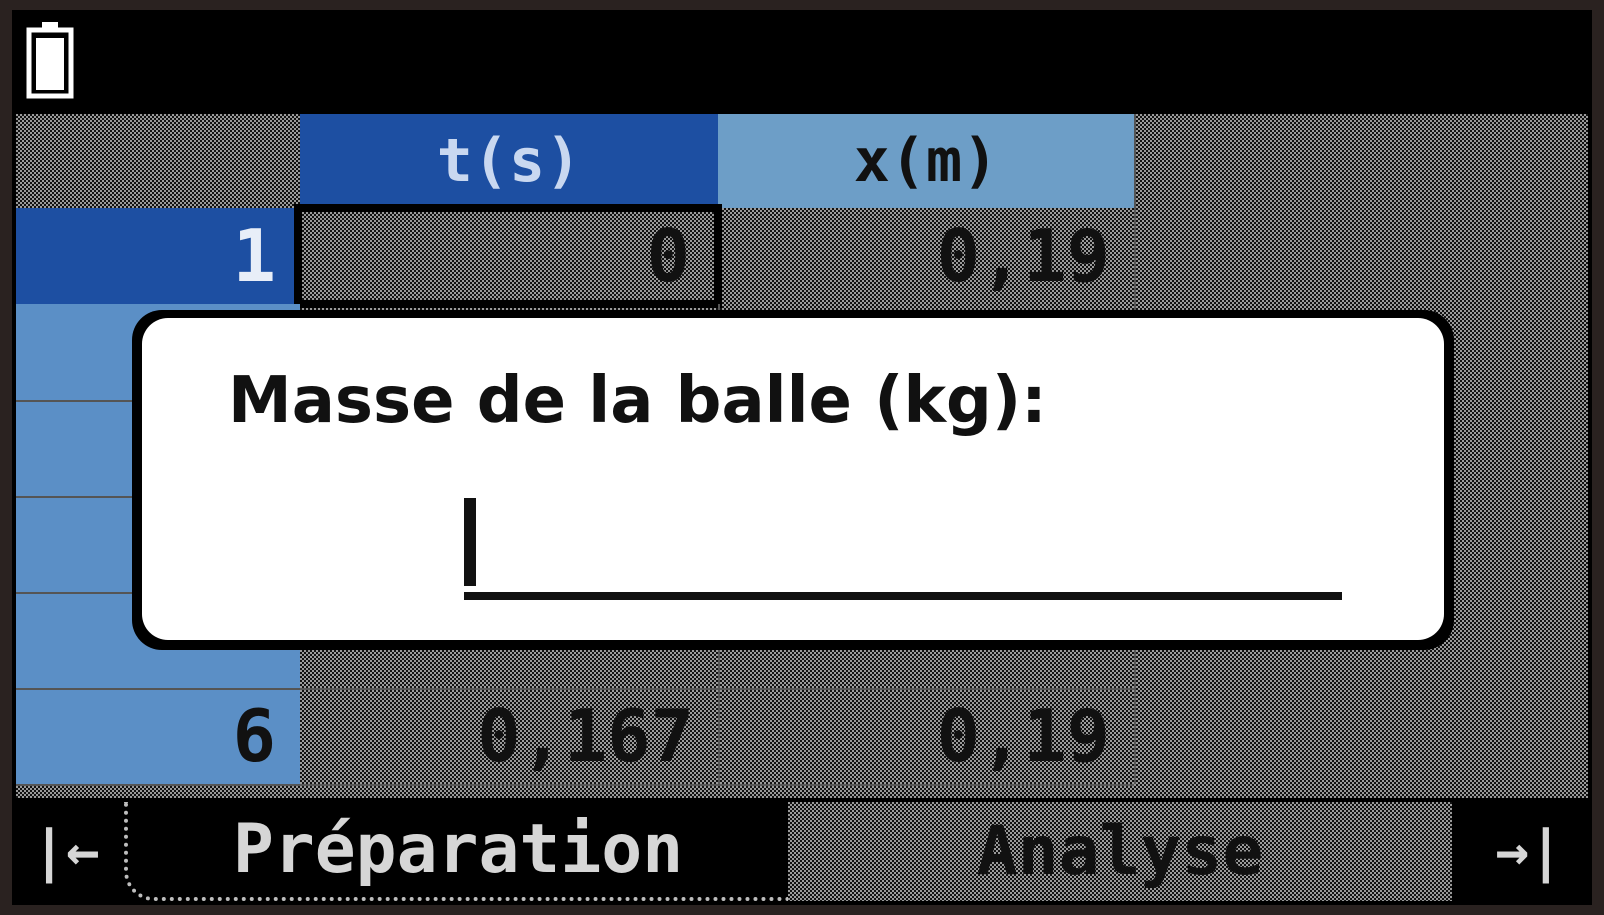  Describe the element at coordinates (903, 549) in the screenshot. I see `mass-input-field` at that location.